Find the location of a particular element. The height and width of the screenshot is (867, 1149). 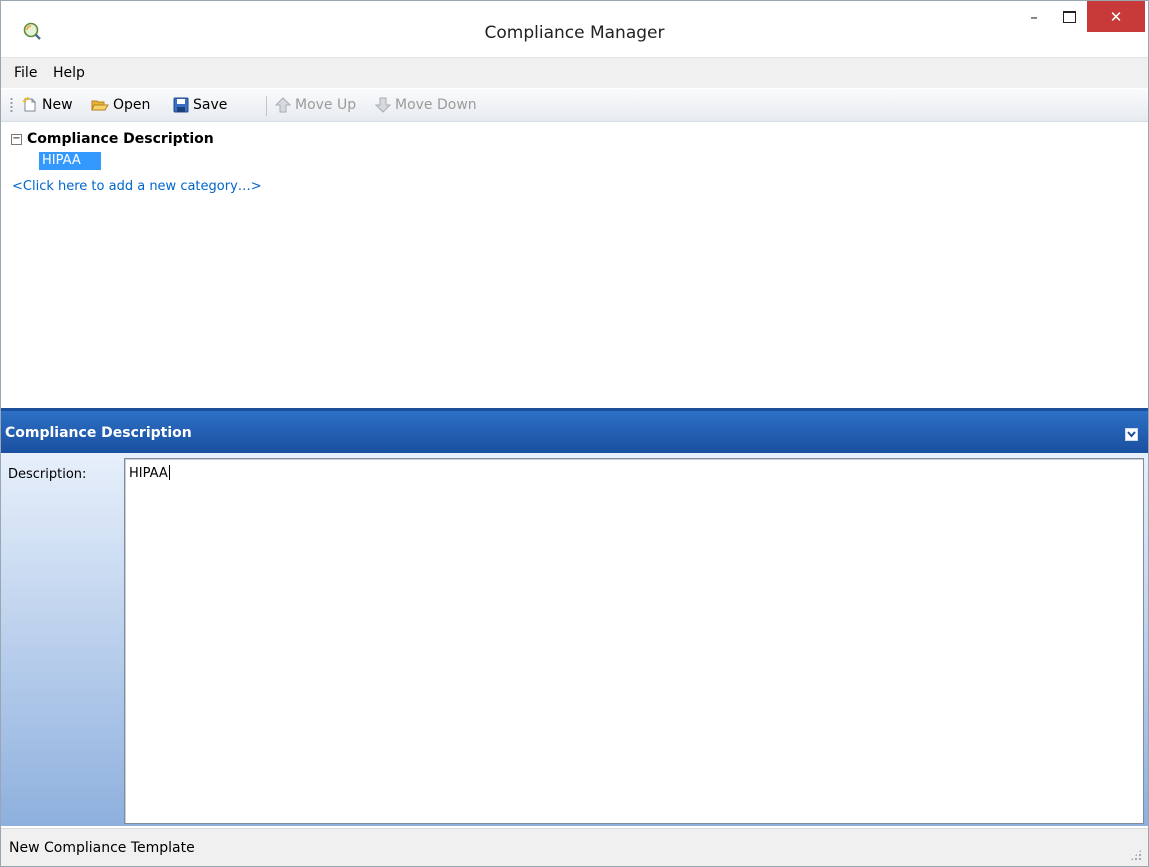

chevron-down-icon is located at coordinates (1131, 434).